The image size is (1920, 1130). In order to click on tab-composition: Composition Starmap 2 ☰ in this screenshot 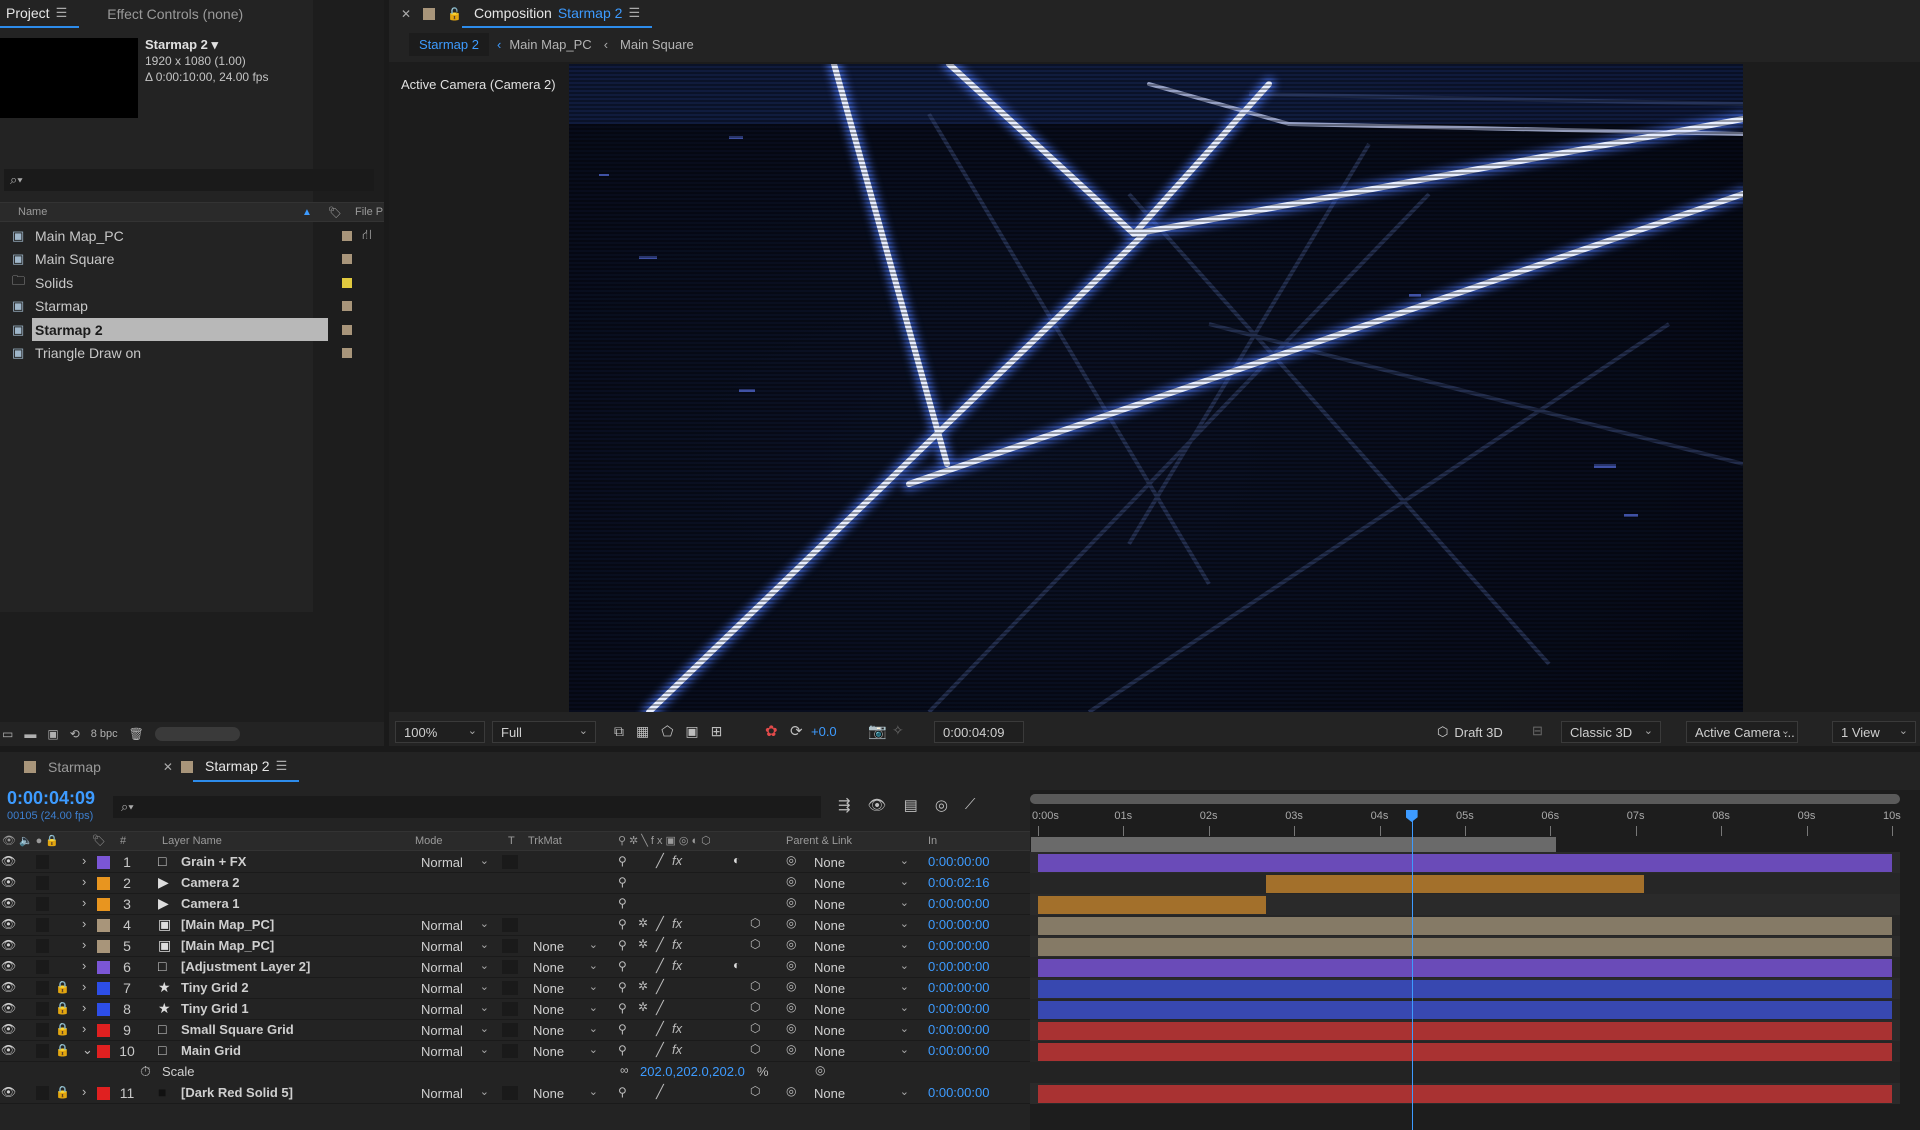, I will do `click(557, 14)`.